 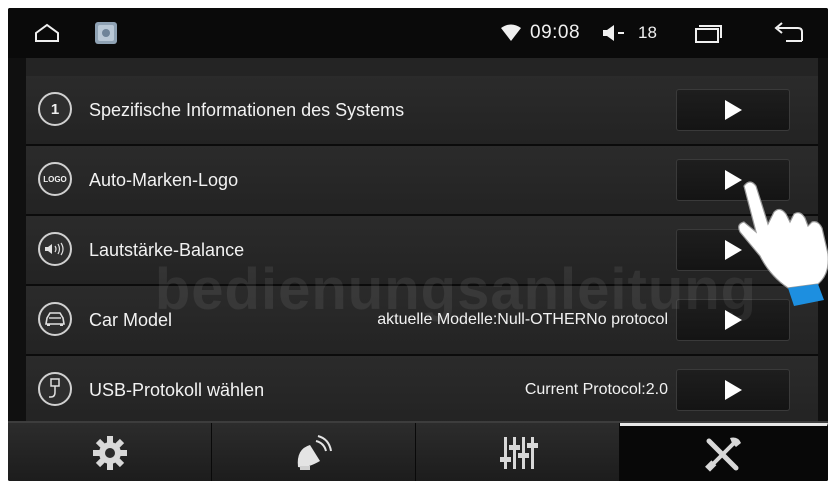 What do you see at coordinates (422, 251) in the screenshot?
I see `list-item-volume-balance: Lautstärke-Balance` at bounding box center [422, 251].